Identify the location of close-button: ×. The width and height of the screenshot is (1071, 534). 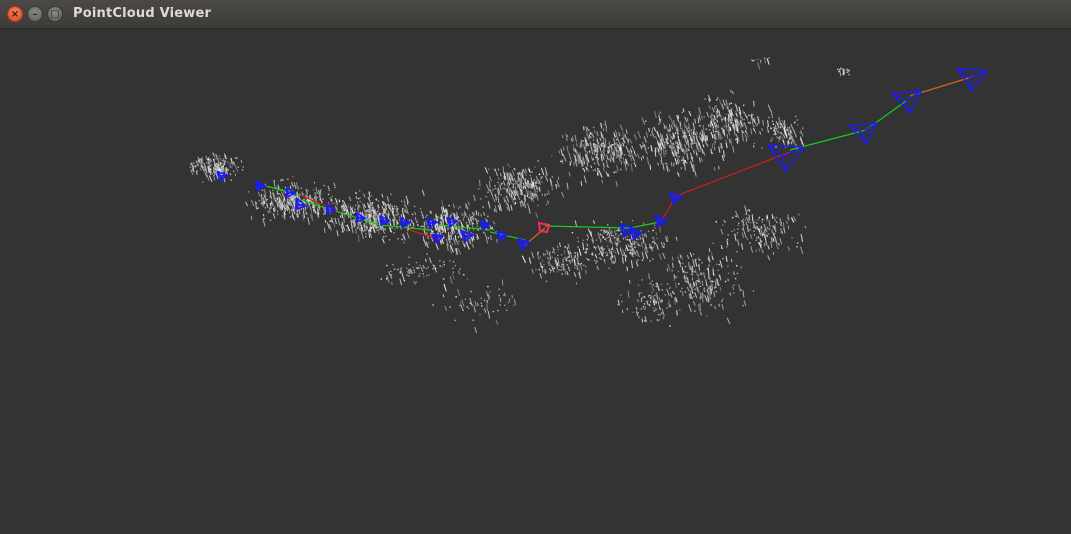
(15, 14).